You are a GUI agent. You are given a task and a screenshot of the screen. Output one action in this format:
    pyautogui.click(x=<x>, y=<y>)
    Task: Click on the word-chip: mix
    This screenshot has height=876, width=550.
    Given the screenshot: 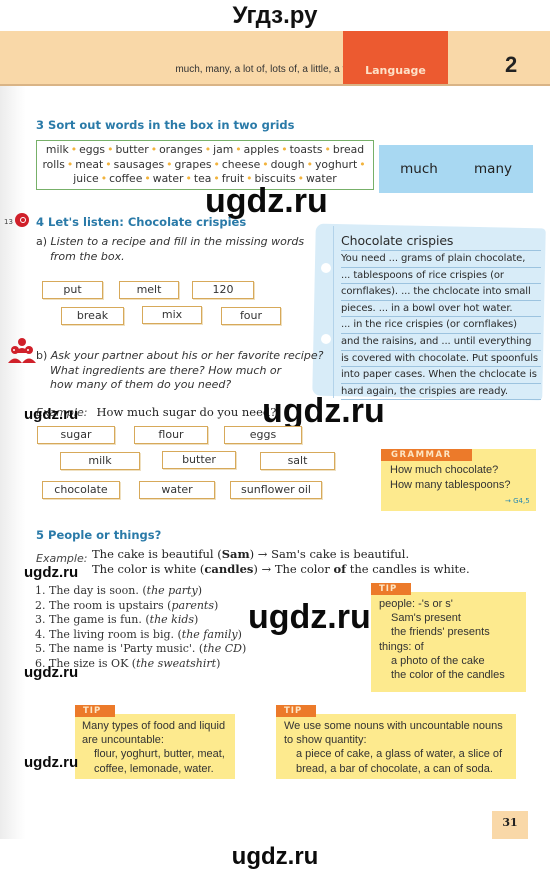 What is the action you would take?
    pyautogui.click(x=172, y=315)
    